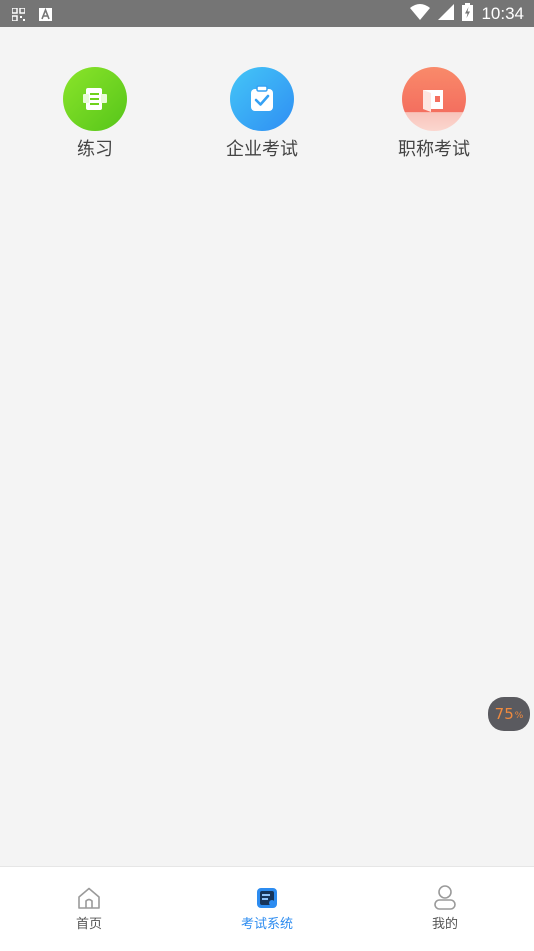 The image size is (534, 951). What do you see at coordinates (262, 99) in the screenshot?
I see `clipboard-check-icon` at bounding box center [262, 99].